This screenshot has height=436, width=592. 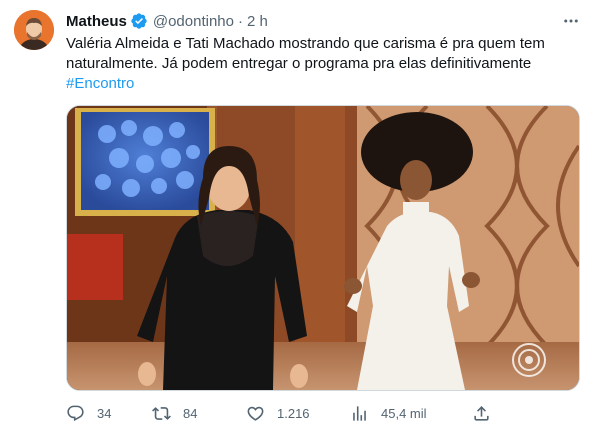 What do you see at coordinates (404, 413) in the screenshot?
I see `views-count: 45,4 mil` at bounding box center [404, 413].